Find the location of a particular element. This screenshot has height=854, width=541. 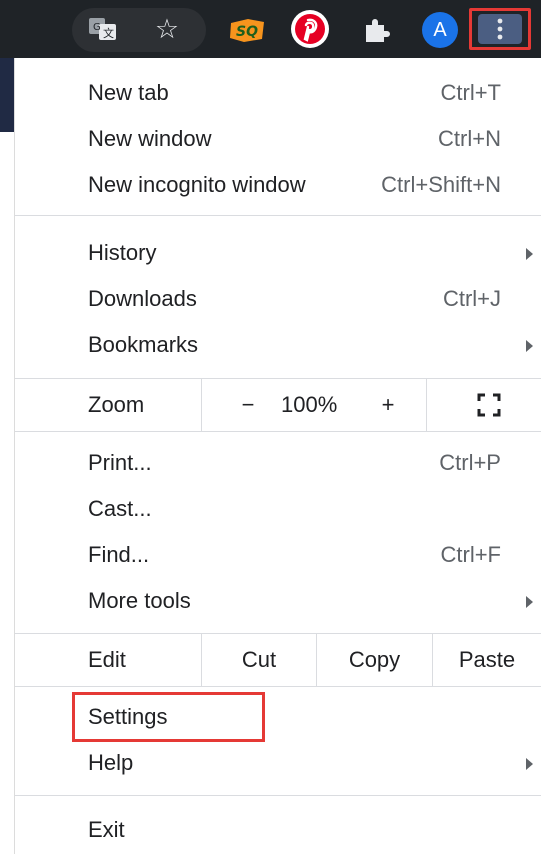

menu-item-label: Downloads is located at coordinates (142, 298).